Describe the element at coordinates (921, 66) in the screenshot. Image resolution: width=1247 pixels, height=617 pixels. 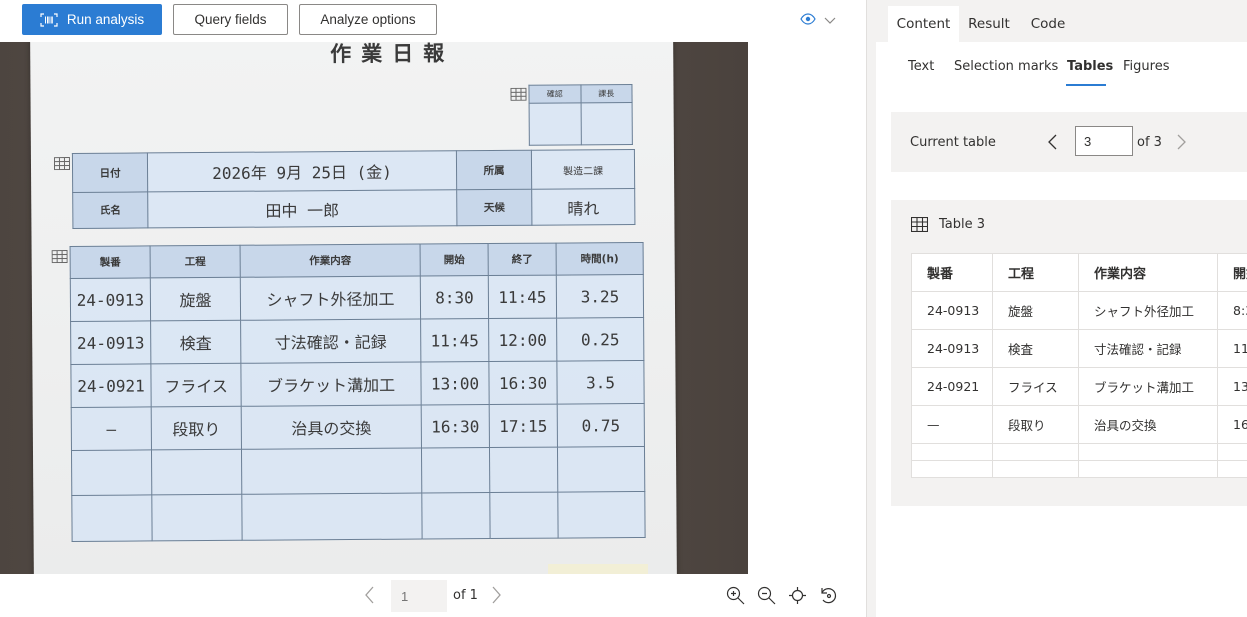
I see `subtab-text: Text` at that location.